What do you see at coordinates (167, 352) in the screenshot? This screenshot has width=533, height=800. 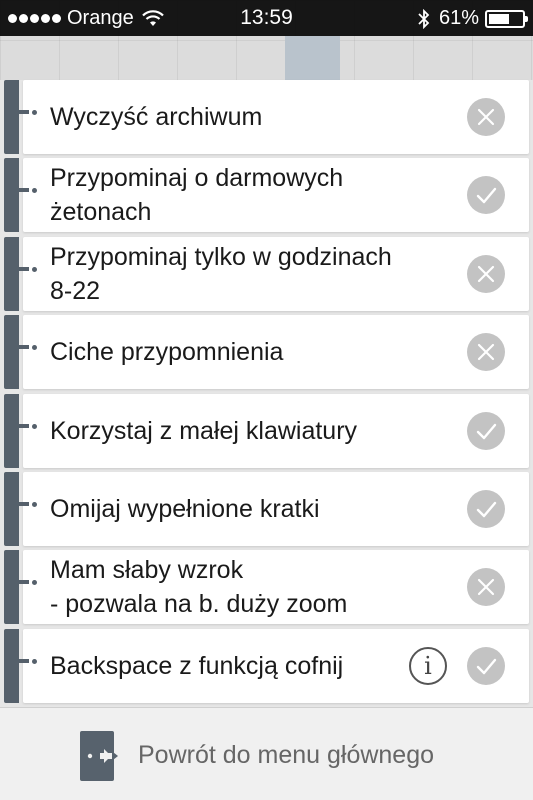 I see `setting-label: Ciche przypomnienia` at bounding box center [167, 352].